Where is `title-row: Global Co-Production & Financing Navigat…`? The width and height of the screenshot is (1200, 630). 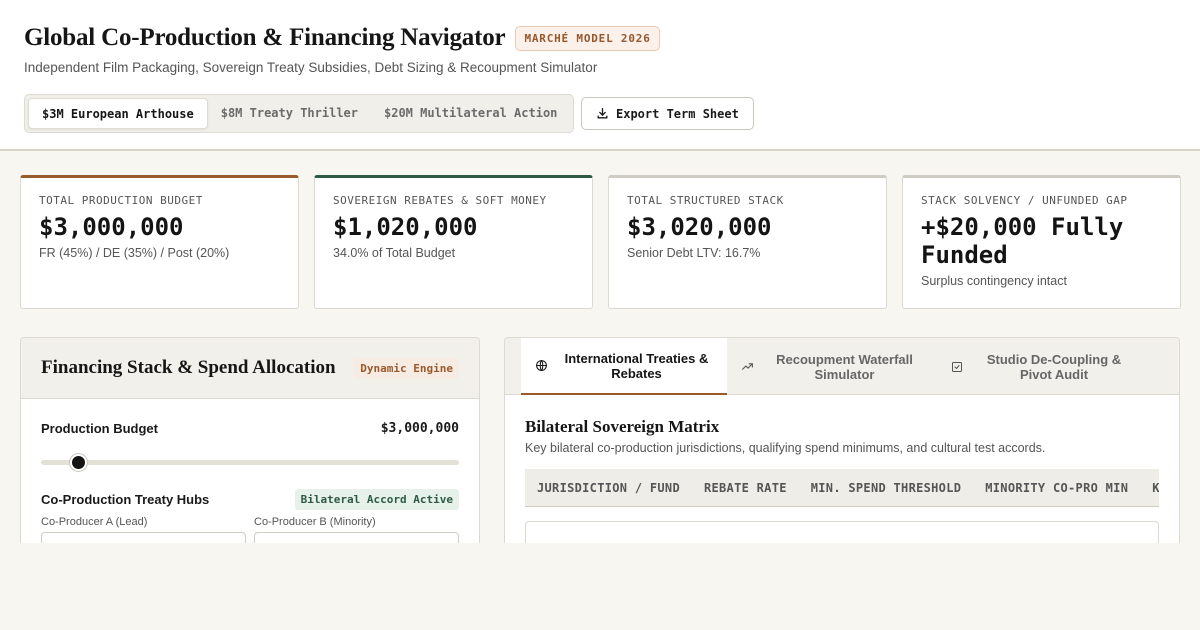 title-row: Global Co-Production & Financing Navigat… is located at coordinates (342, 38).